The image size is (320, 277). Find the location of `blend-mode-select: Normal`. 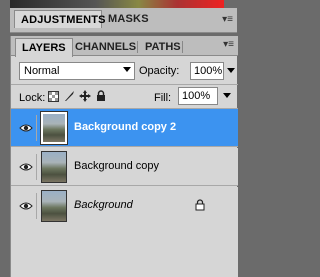

blend-mode-select: Normal is located at coordinates (77, 71).